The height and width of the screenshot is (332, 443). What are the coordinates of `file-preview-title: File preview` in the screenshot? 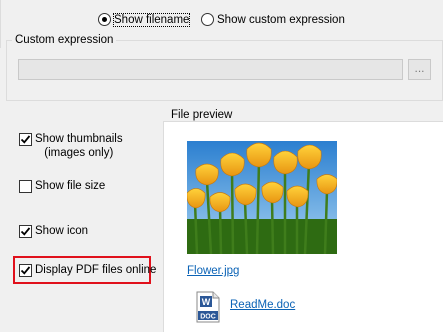 It's located at (202, 115).